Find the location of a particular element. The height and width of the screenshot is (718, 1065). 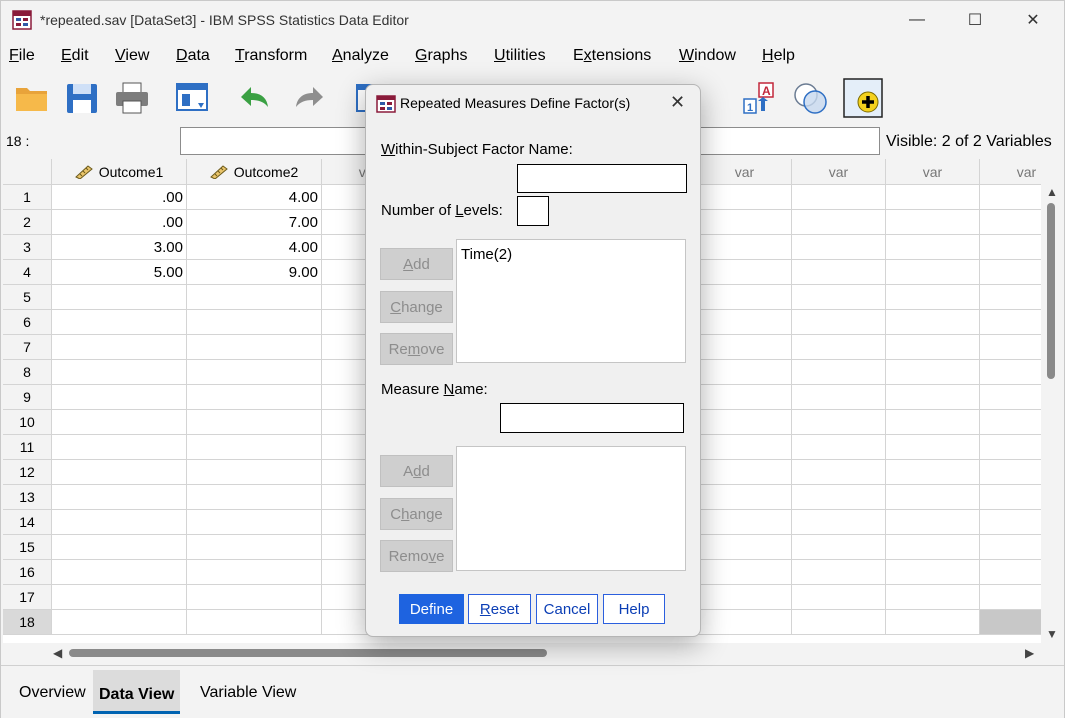

undo-icon is located at coordinates (254, 98).